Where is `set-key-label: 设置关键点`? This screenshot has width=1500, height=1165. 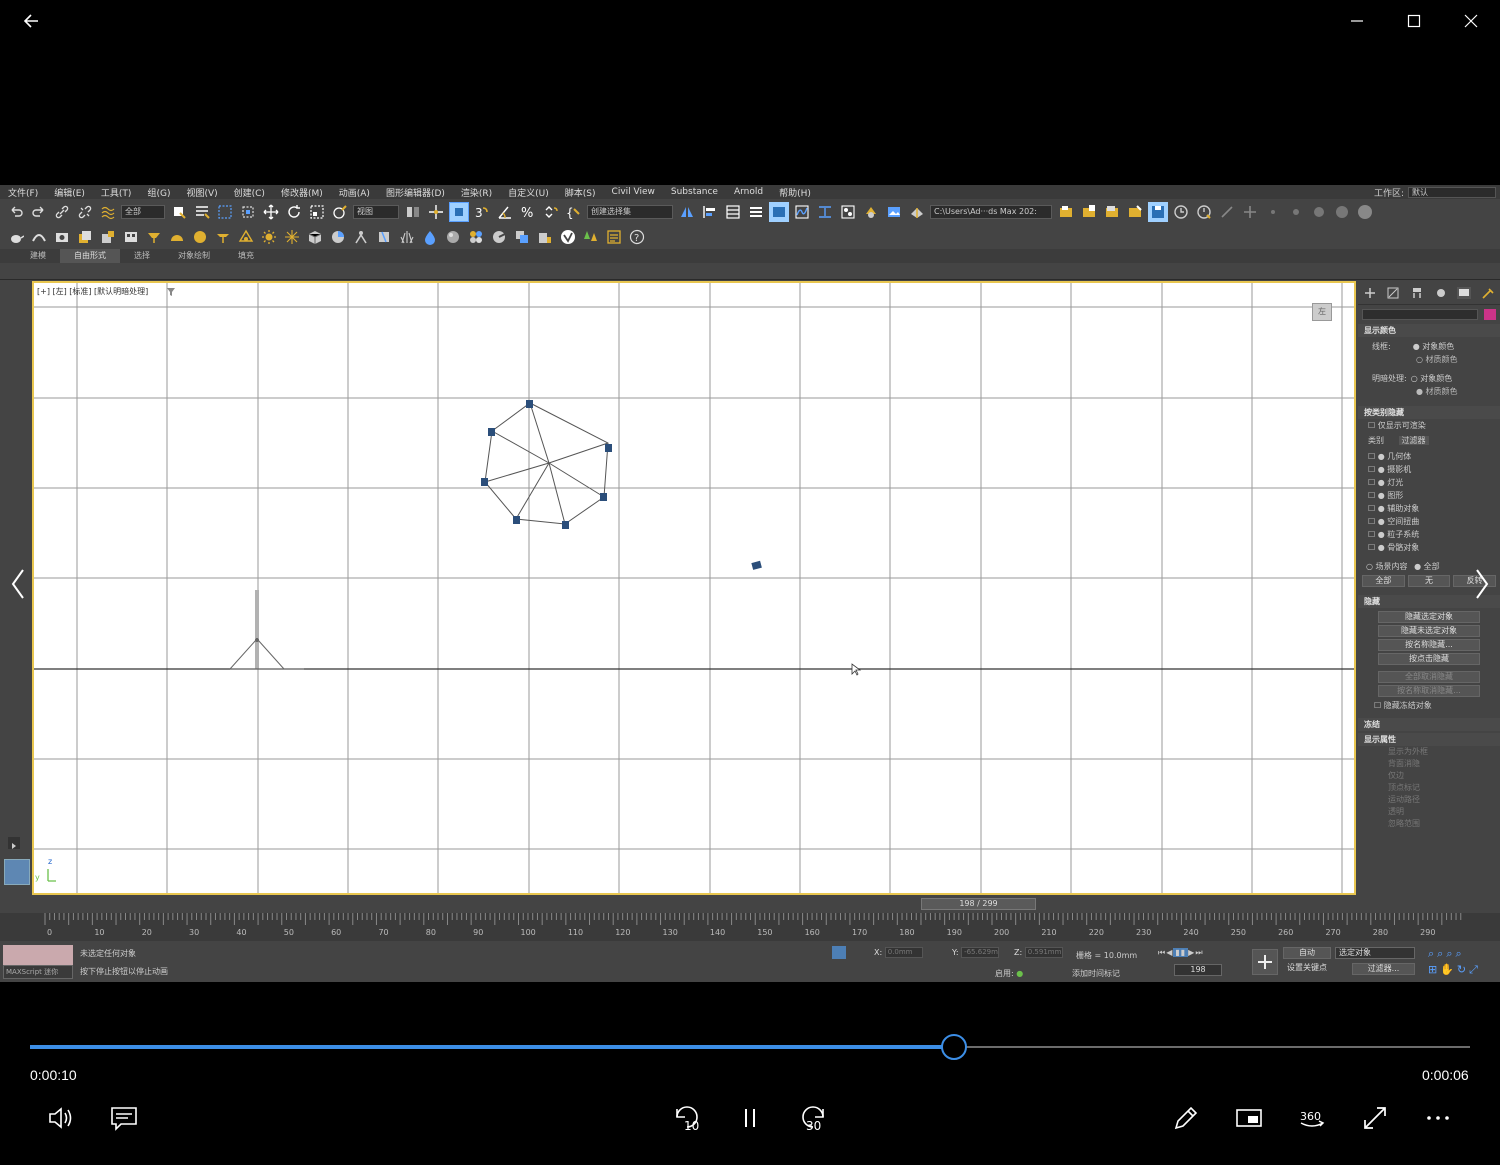 set-key-label: 设置关键点 is located at coordinates (1307, 969).